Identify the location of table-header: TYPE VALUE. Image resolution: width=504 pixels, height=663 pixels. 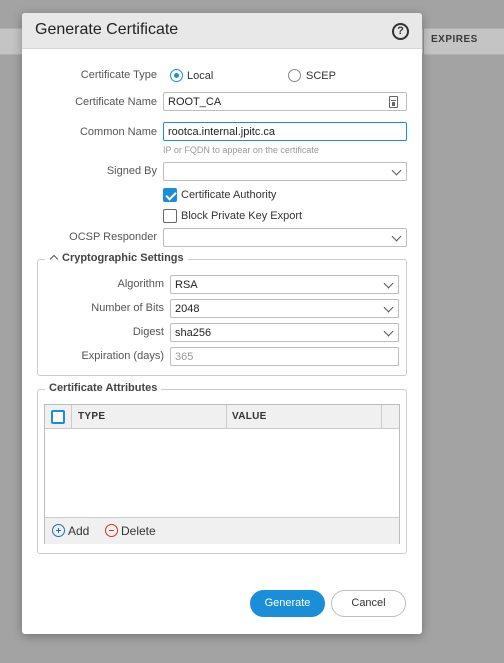
(222, 417).